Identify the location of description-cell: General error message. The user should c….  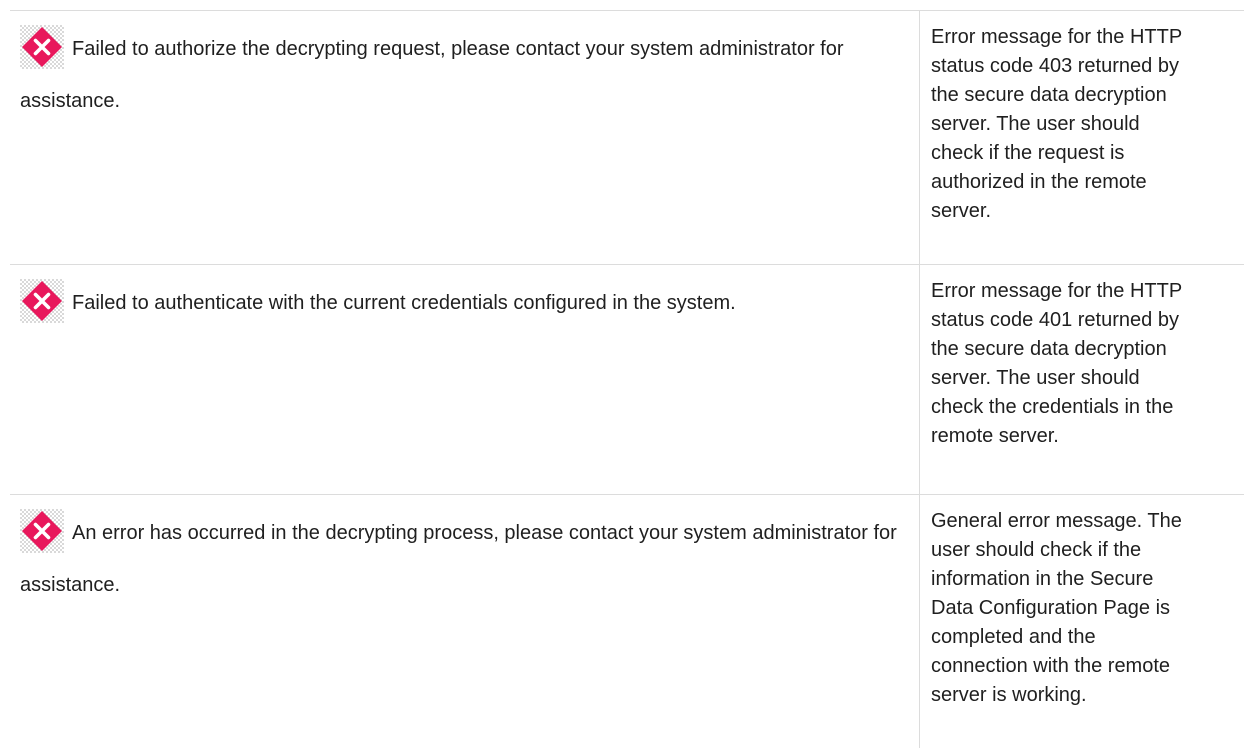
(1056, 608).